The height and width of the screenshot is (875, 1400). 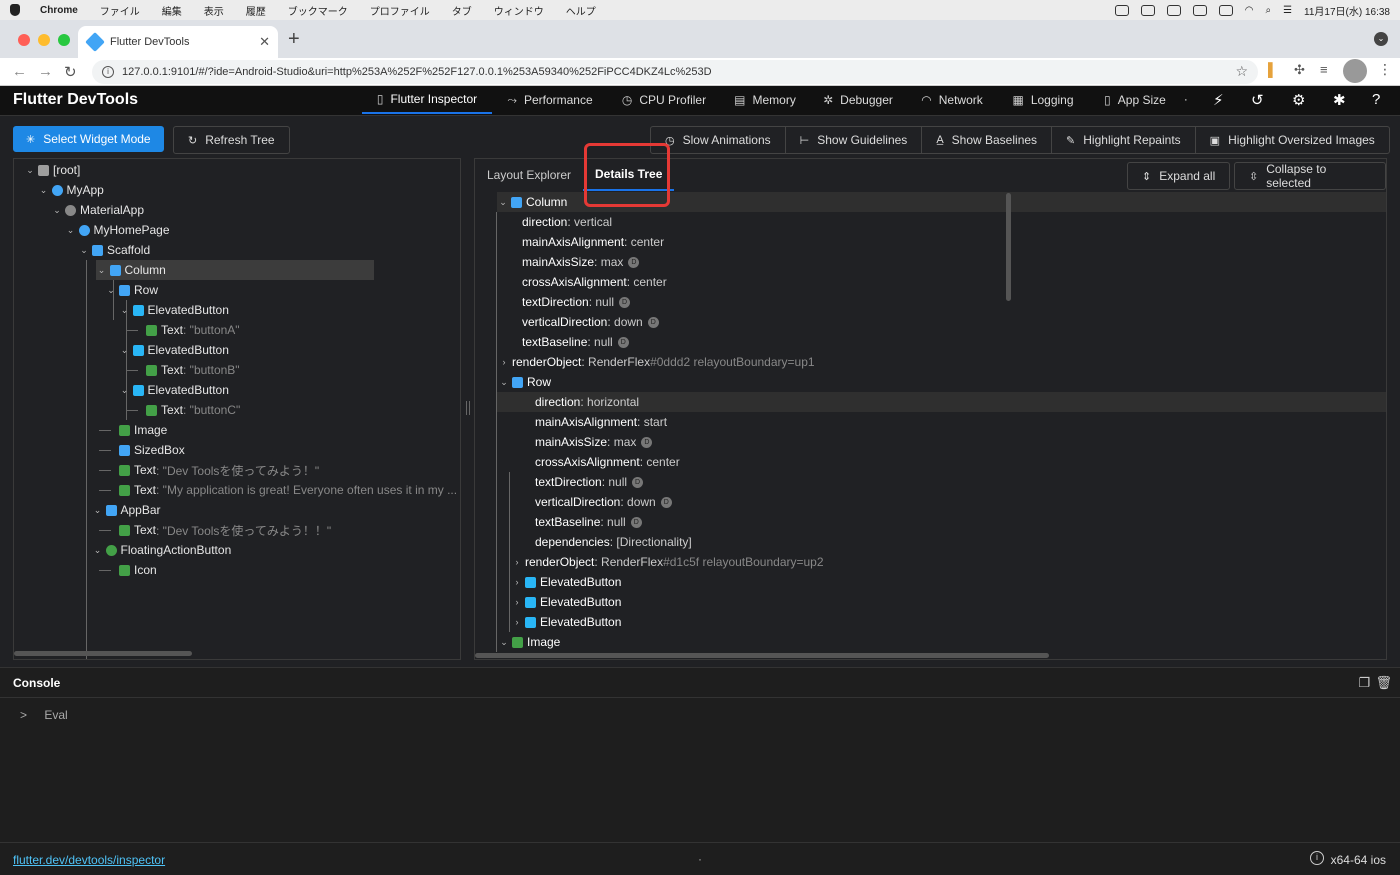 I want to click on profile-avatar, so click(x=1355, y=71).